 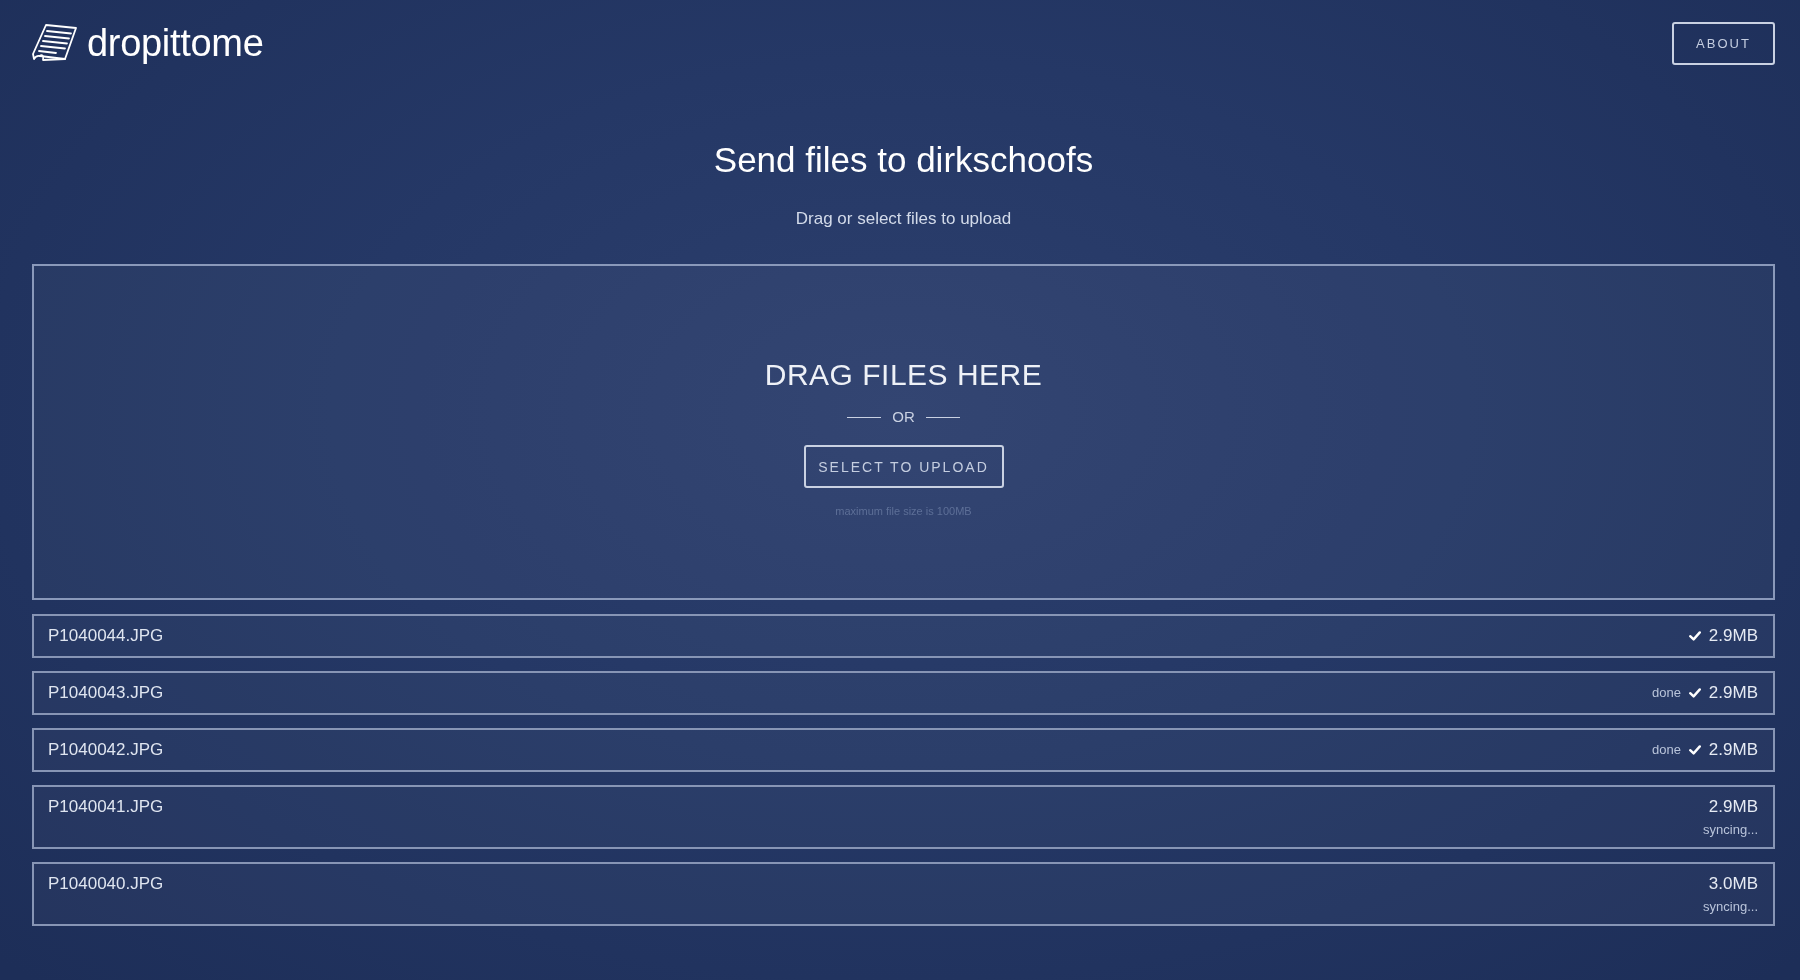 What do you see at coordinates (1733, 884) in the screenshot?
I see `file-size: 3.0MB` at bounding box center [1733, 884].